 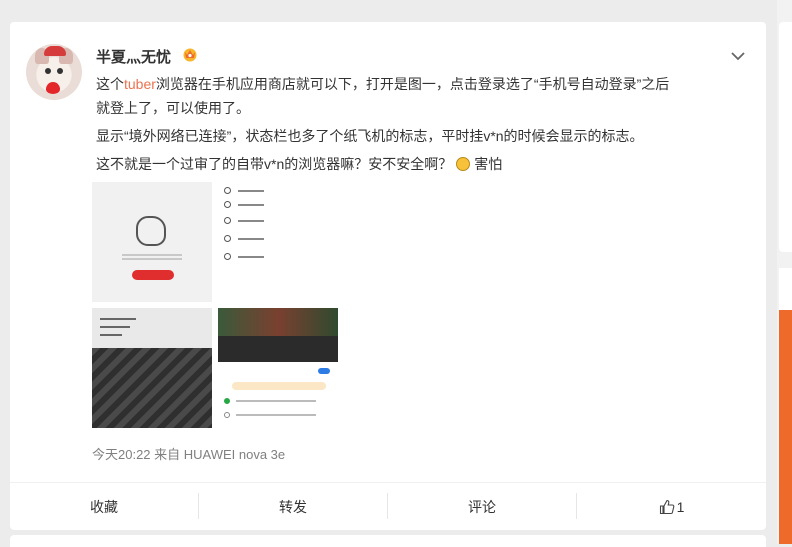 I want to click on post-meta: 今天20:22 来自 HUAWEI nova 3e, so click(x=189, y=454).